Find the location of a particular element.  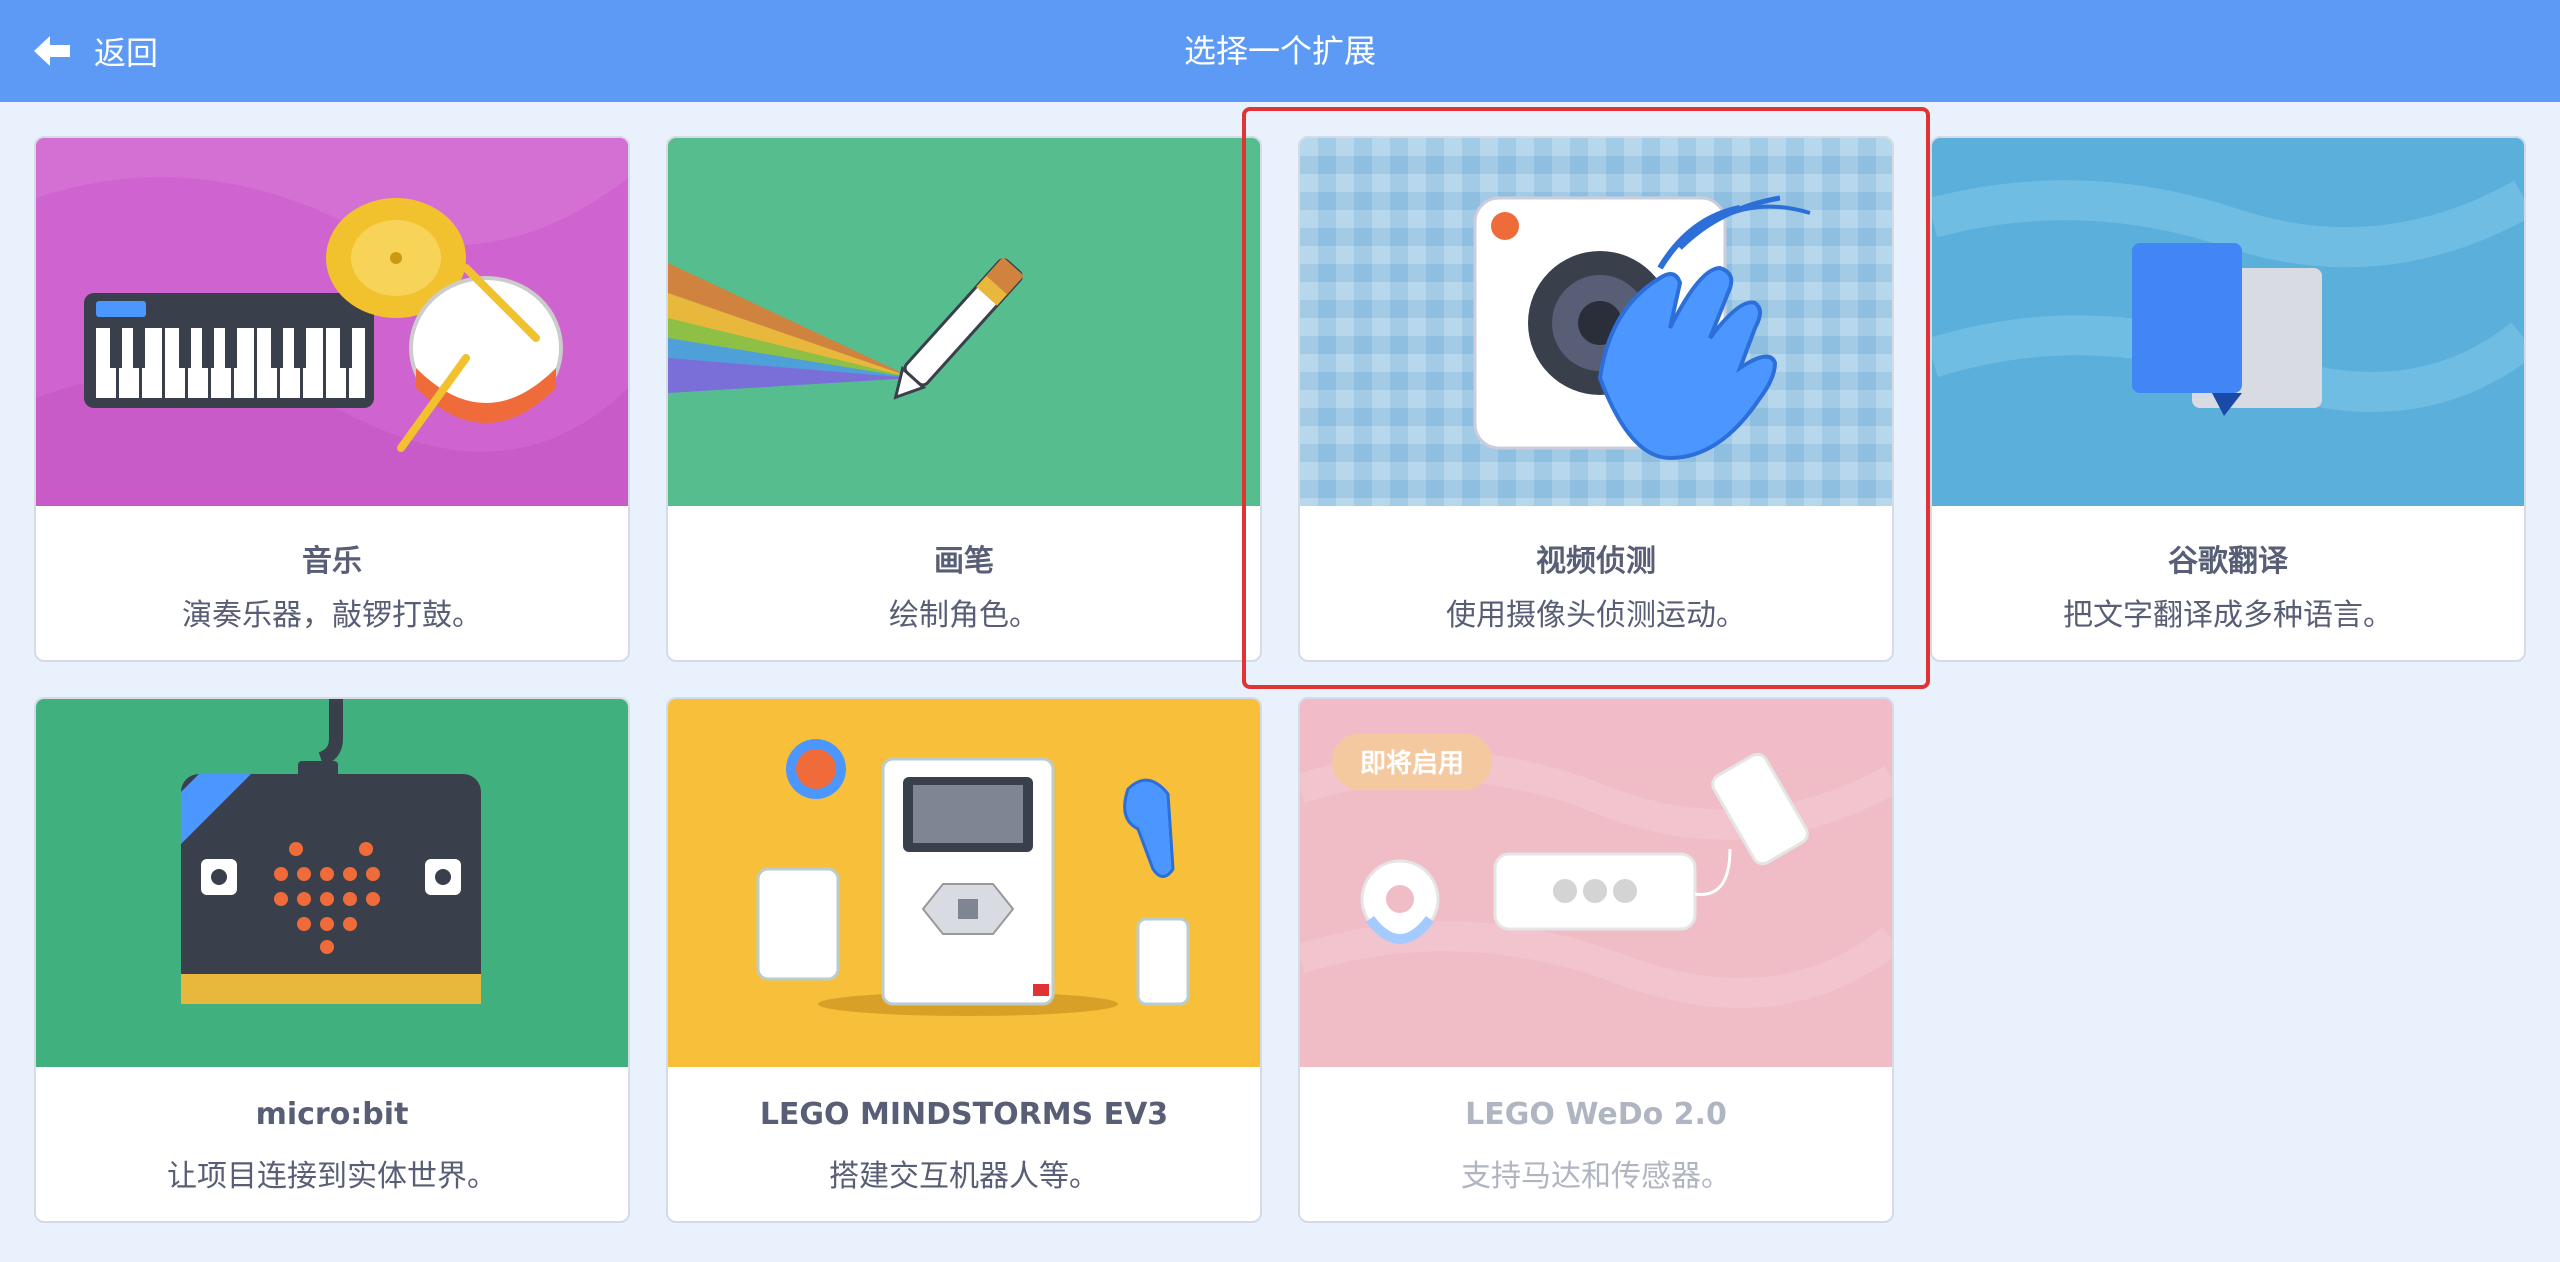

extension-description: 支持马达和传感器。 is located at coordinates (1596, 1176).